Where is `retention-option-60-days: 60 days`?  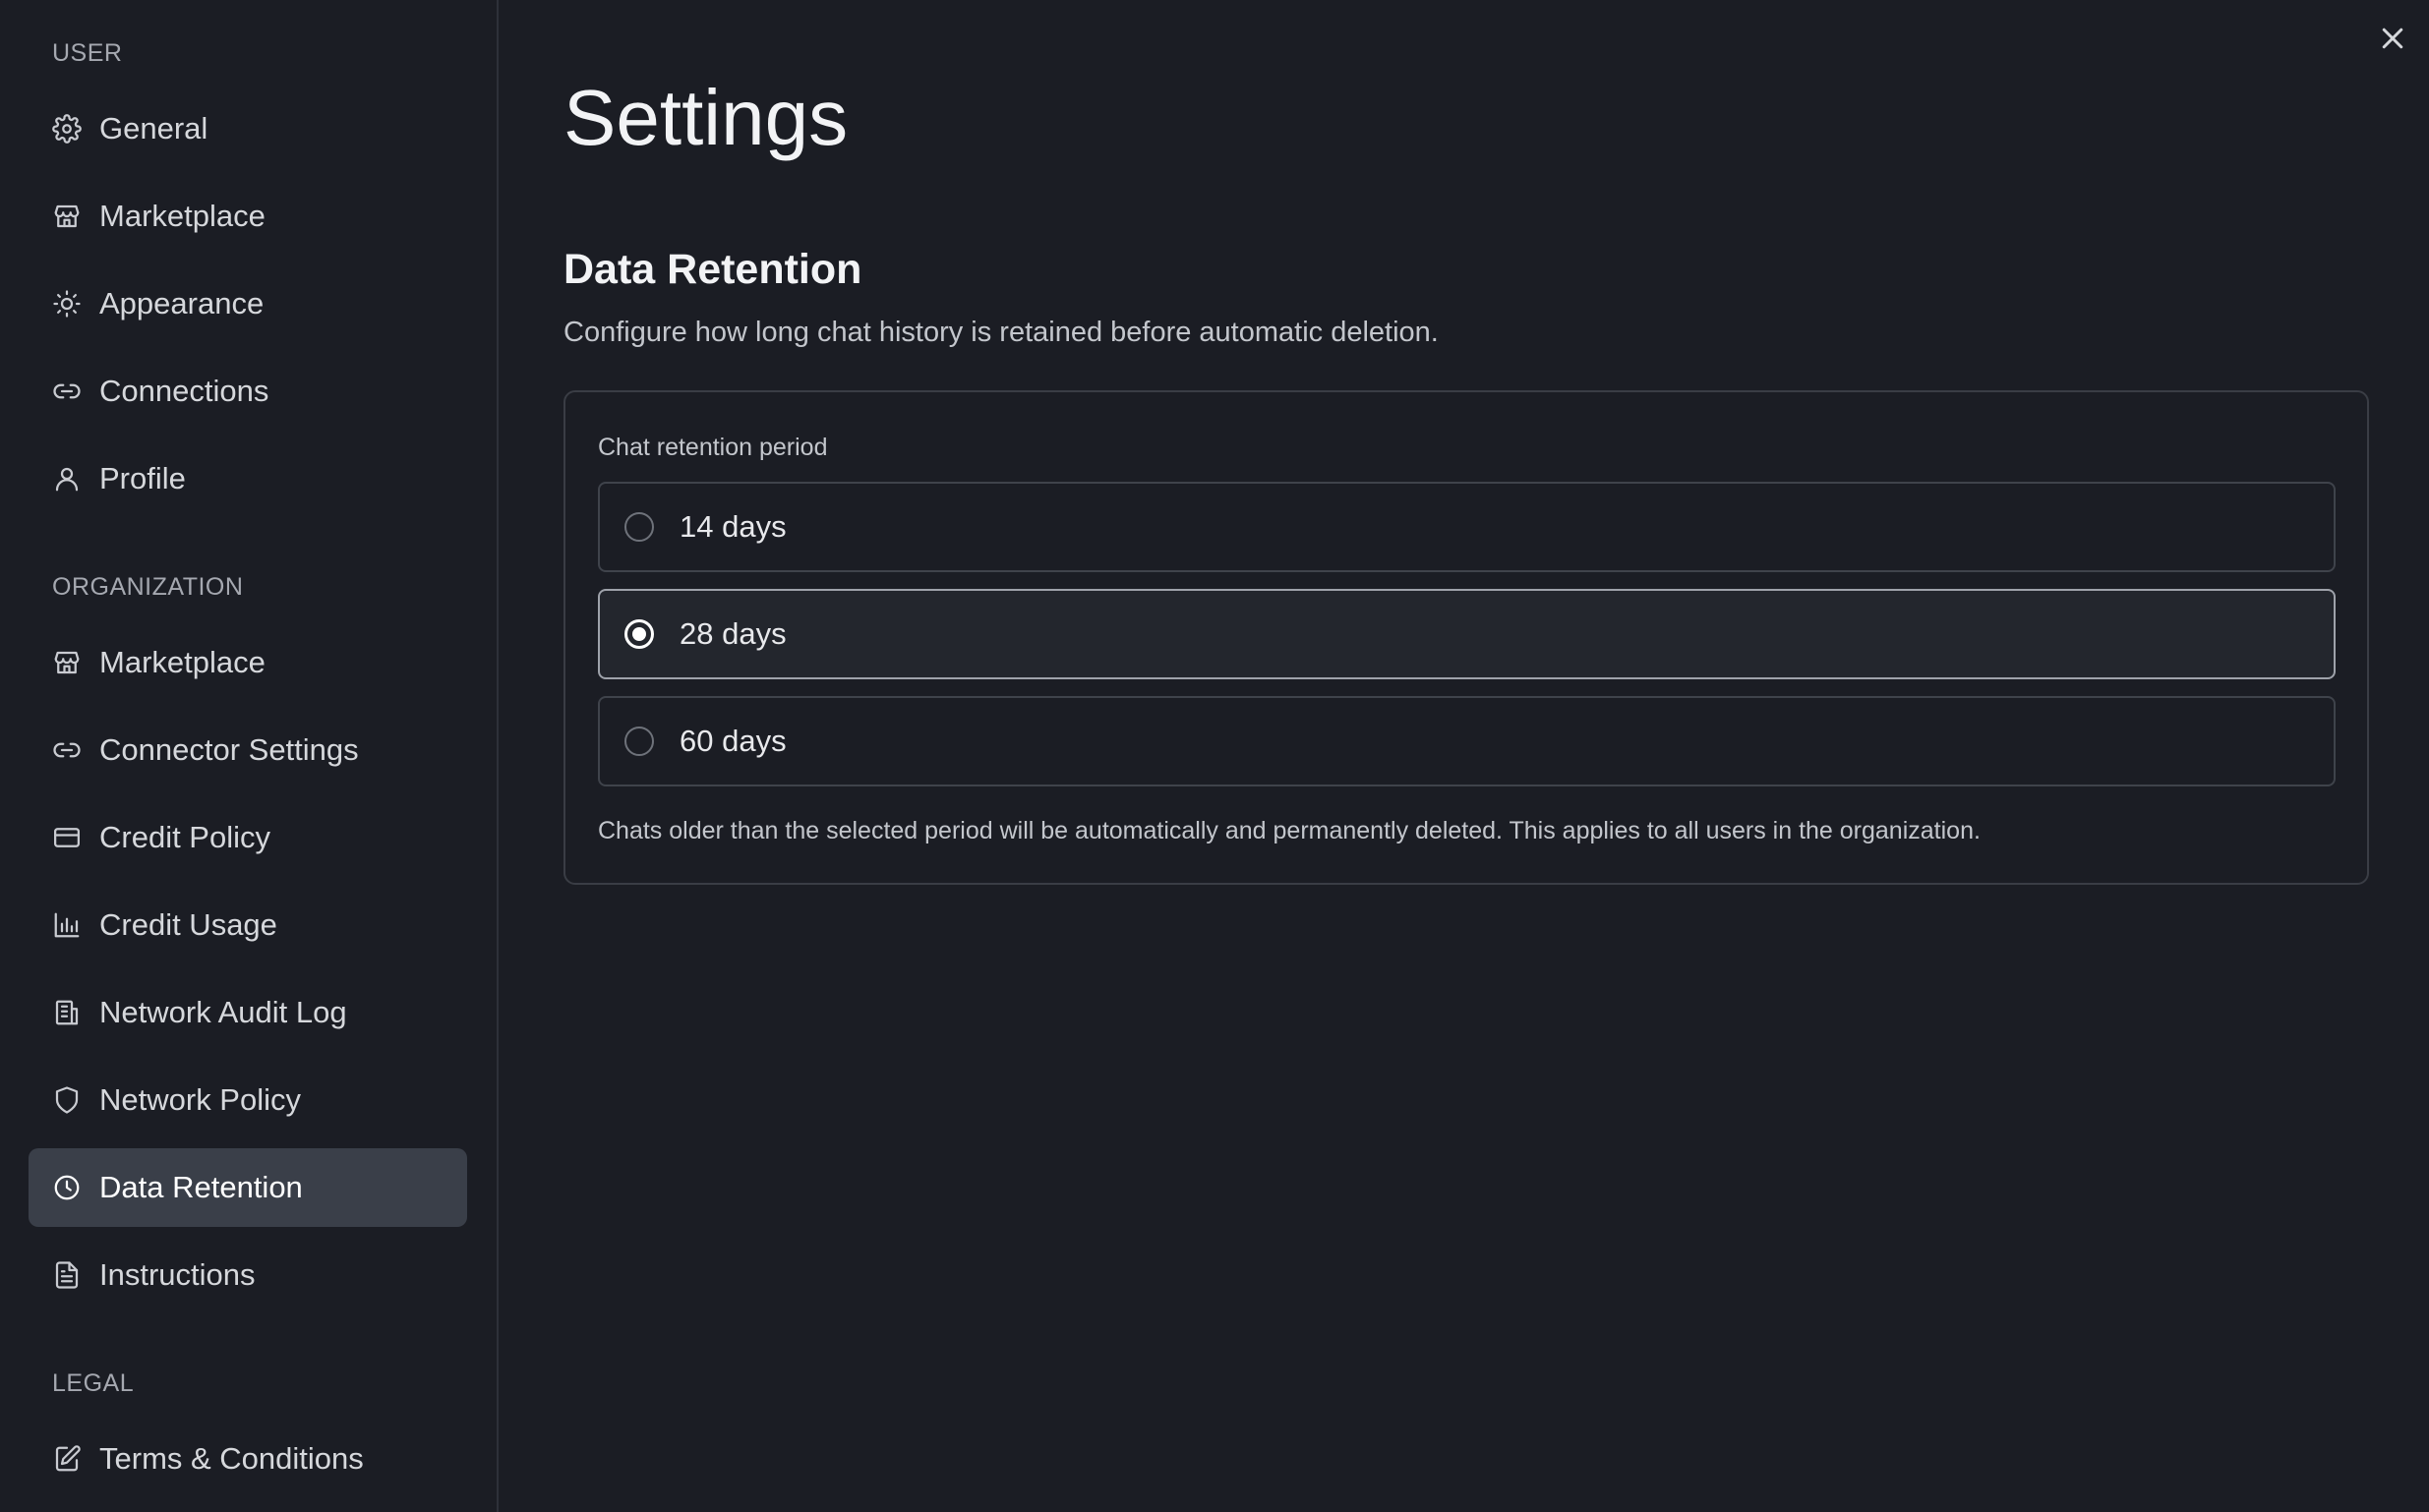
retention-option-60-days: 60 days is located at coordinates (1467, 741).